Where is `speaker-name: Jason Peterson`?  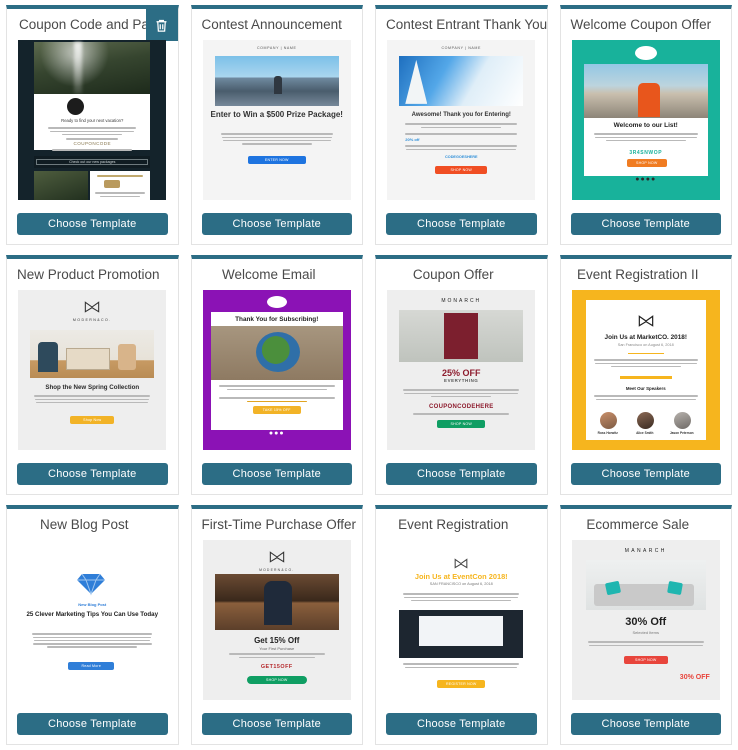
speaker-name: Jason Peterson is located at coordinates (681, 432).